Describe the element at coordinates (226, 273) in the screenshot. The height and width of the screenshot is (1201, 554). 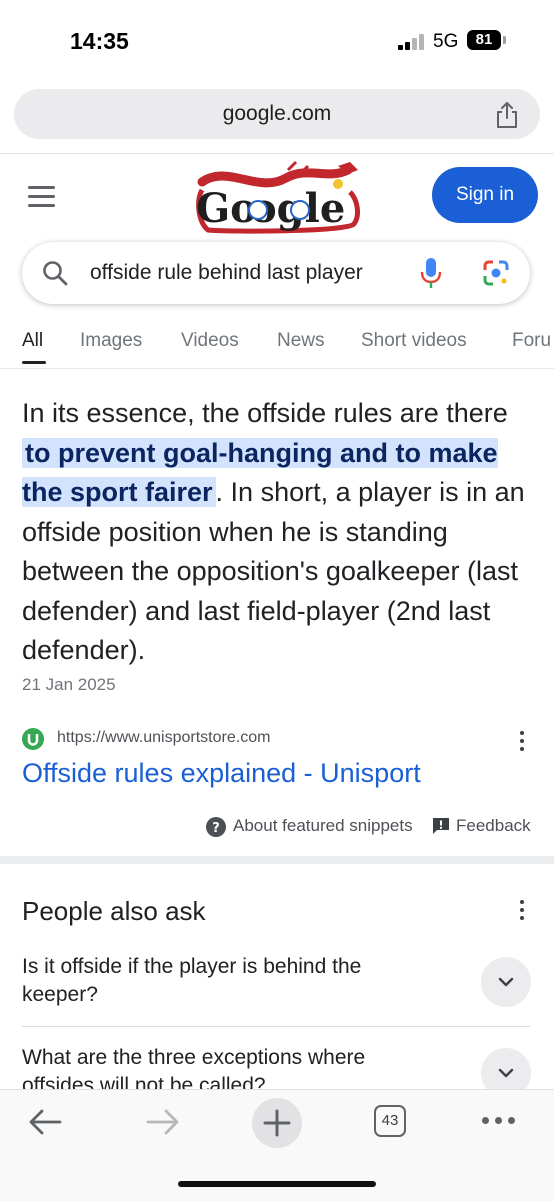
I see `search-query: offside rule behind last player` at that location.